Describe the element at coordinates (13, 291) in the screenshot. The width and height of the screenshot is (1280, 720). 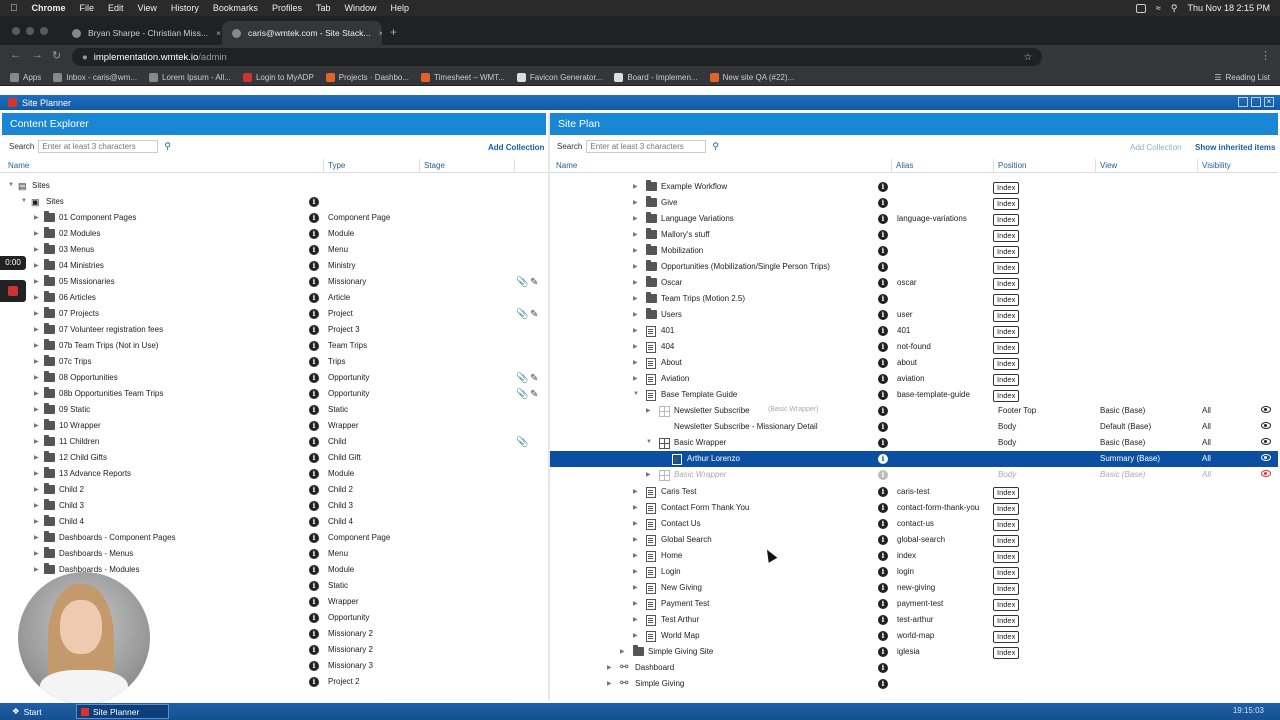
I see `stop-recording-button` at that location.